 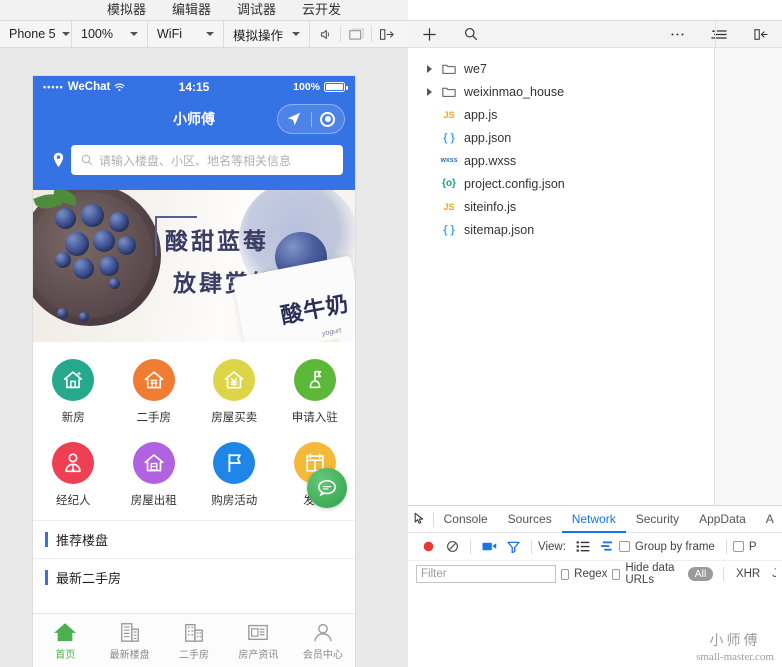 What do you see at coordinates (267, 34) in the screenshot?
I see `simulate-action-select: 模拟操作` at bounding box center [267, 34].